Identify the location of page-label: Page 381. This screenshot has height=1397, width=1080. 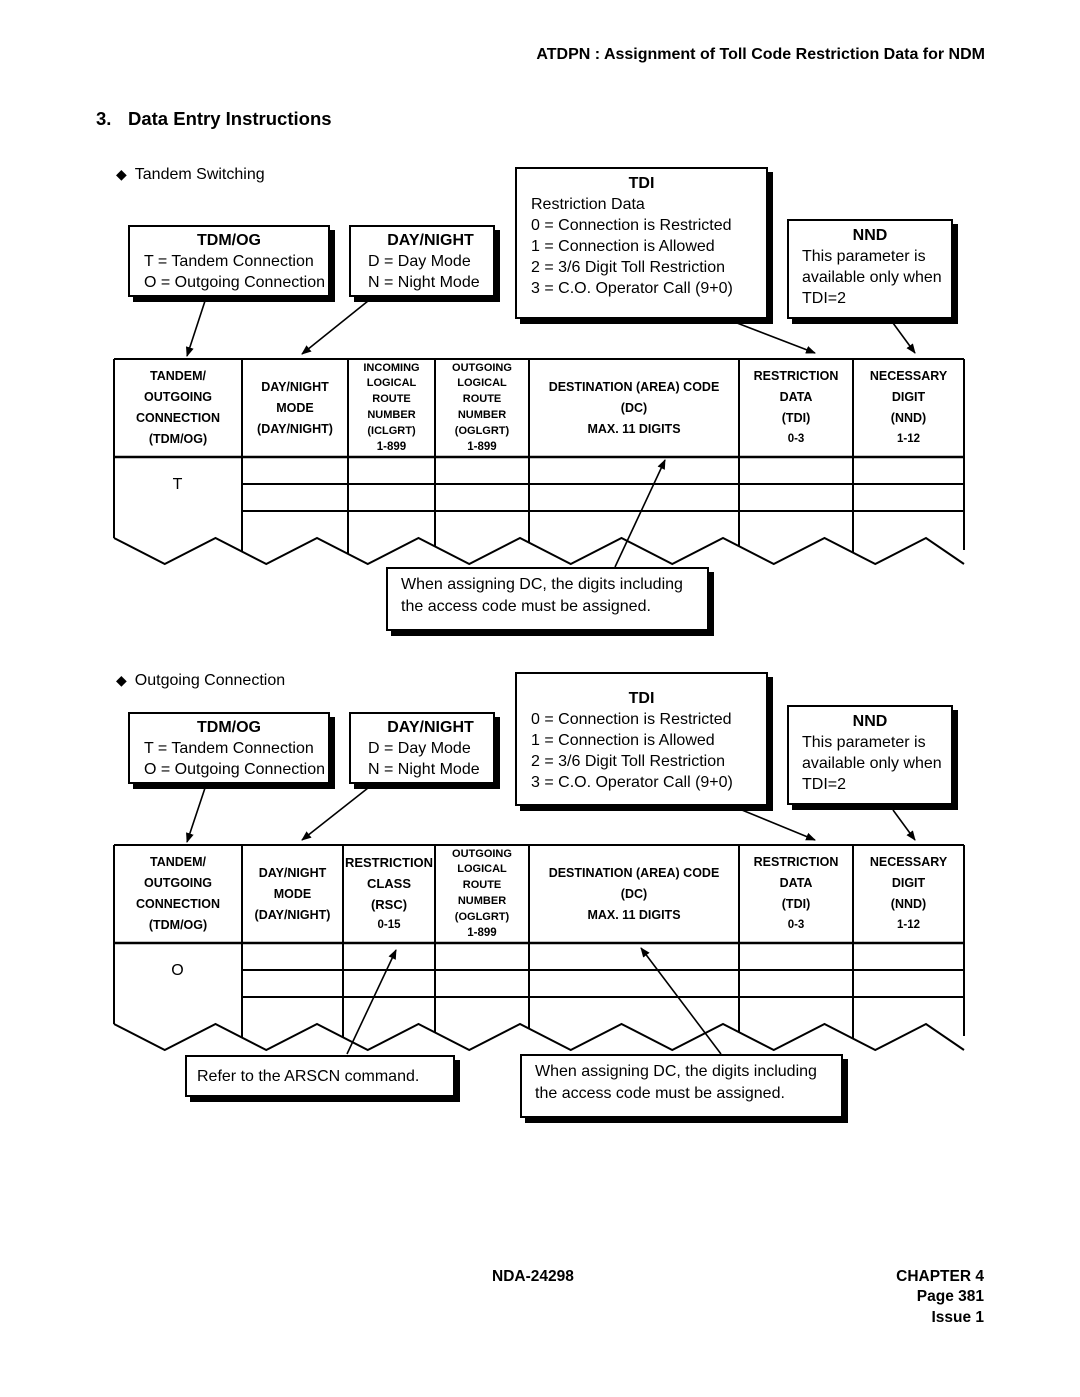
(950, 1296).